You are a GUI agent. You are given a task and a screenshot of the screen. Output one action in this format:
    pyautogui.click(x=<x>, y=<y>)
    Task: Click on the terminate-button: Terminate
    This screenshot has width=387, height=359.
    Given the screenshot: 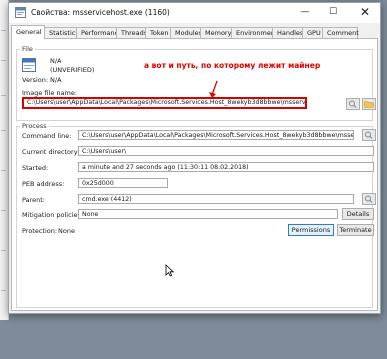 What is the action you would take?
    pyautogui.click(x=355, y=230)
    